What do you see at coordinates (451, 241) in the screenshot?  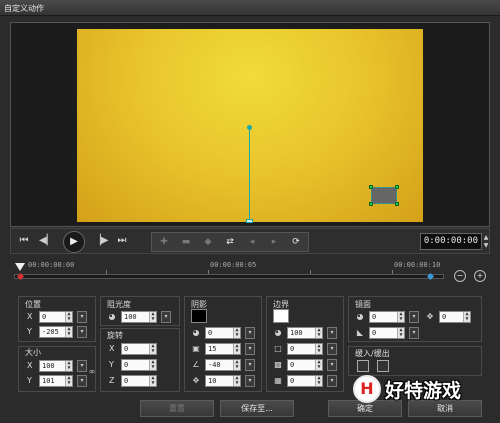 I see `timecode-display: 0:00:00:00` at bounding box center [451, 241].